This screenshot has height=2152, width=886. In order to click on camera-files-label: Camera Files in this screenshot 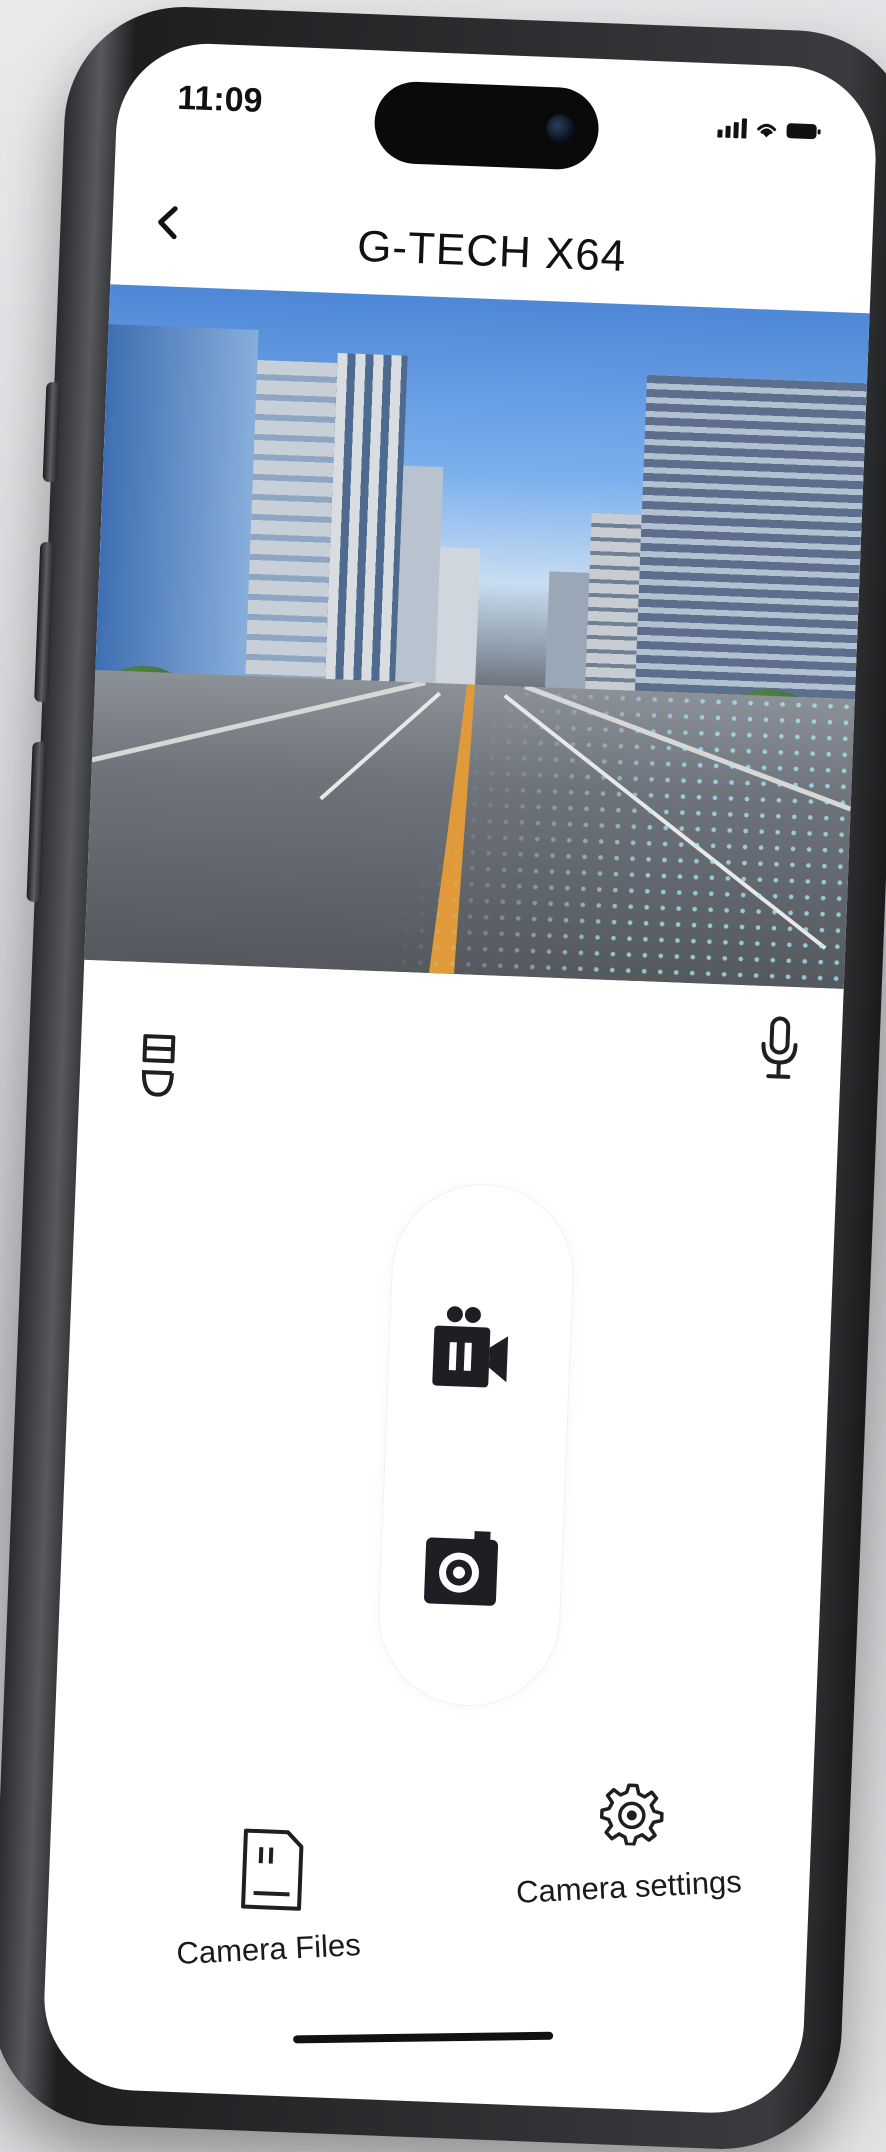, I will do `click(268, 1949)`.